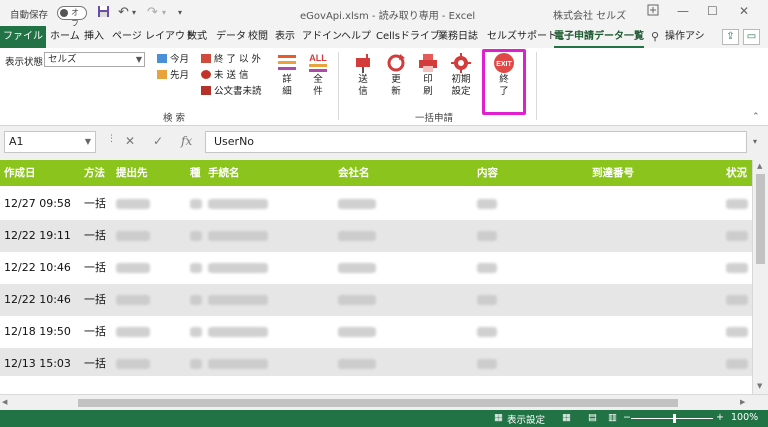  I want to click on cancel-icon: ✕, so click(130, 141).